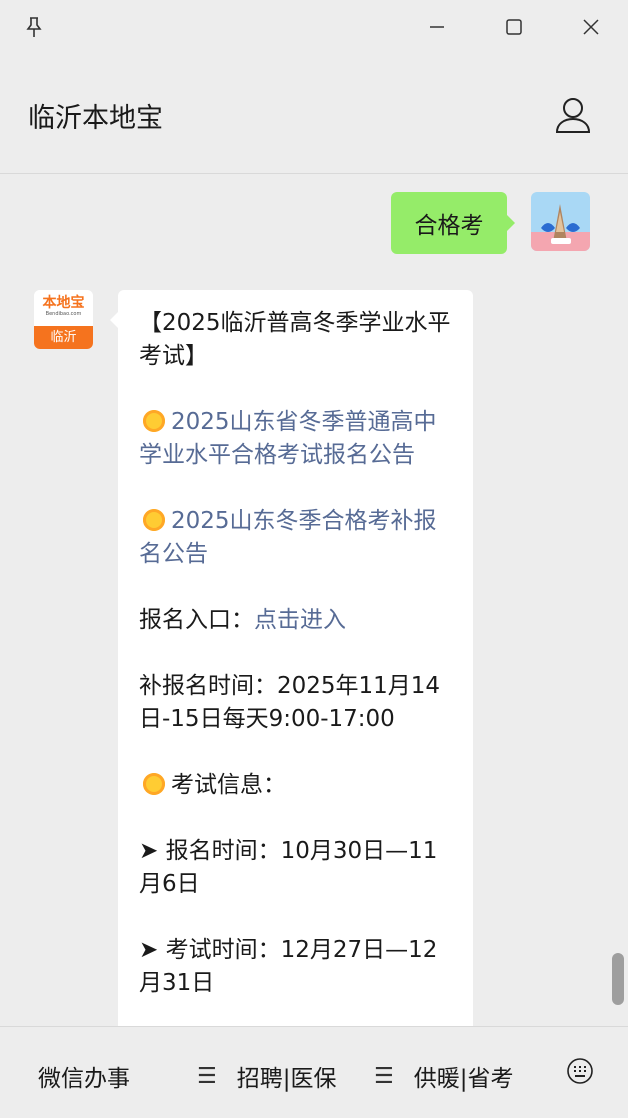  Describe the element at coordinates (63, 319) in the screenshot. I see `bot-avatar: 本地宝 Bendibao.com 临沂` at that location.